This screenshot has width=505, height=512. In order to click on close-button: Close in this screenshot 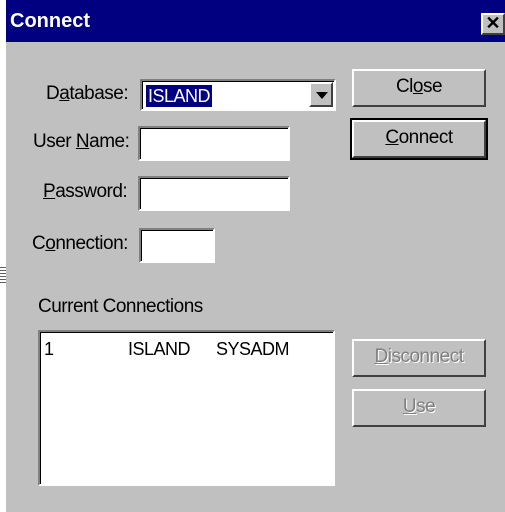, I will do `click(419, 88)`.